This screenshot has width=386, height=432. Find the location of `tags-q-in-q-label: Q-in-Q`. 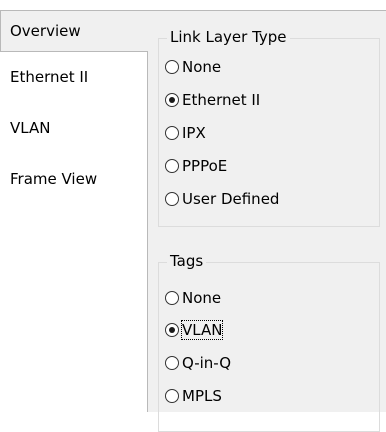

tags-q-in-q-label: Q-in-Q is located at coordinates (207, 363).